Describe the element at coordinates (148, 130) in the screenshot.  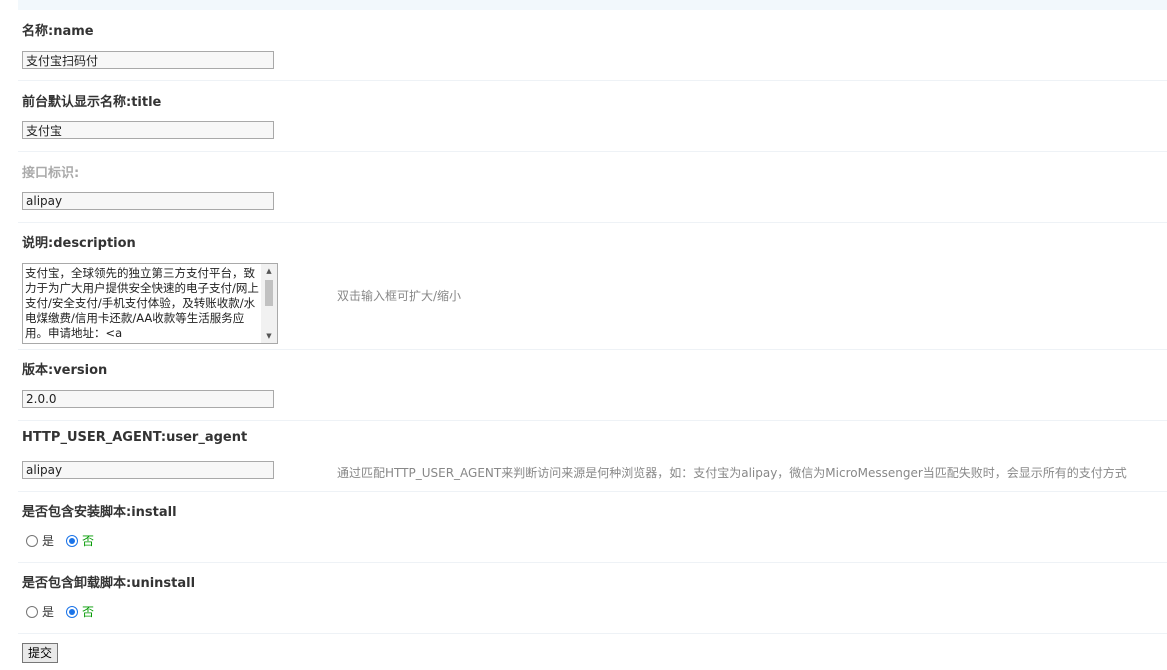
I see `title-input` at that location.